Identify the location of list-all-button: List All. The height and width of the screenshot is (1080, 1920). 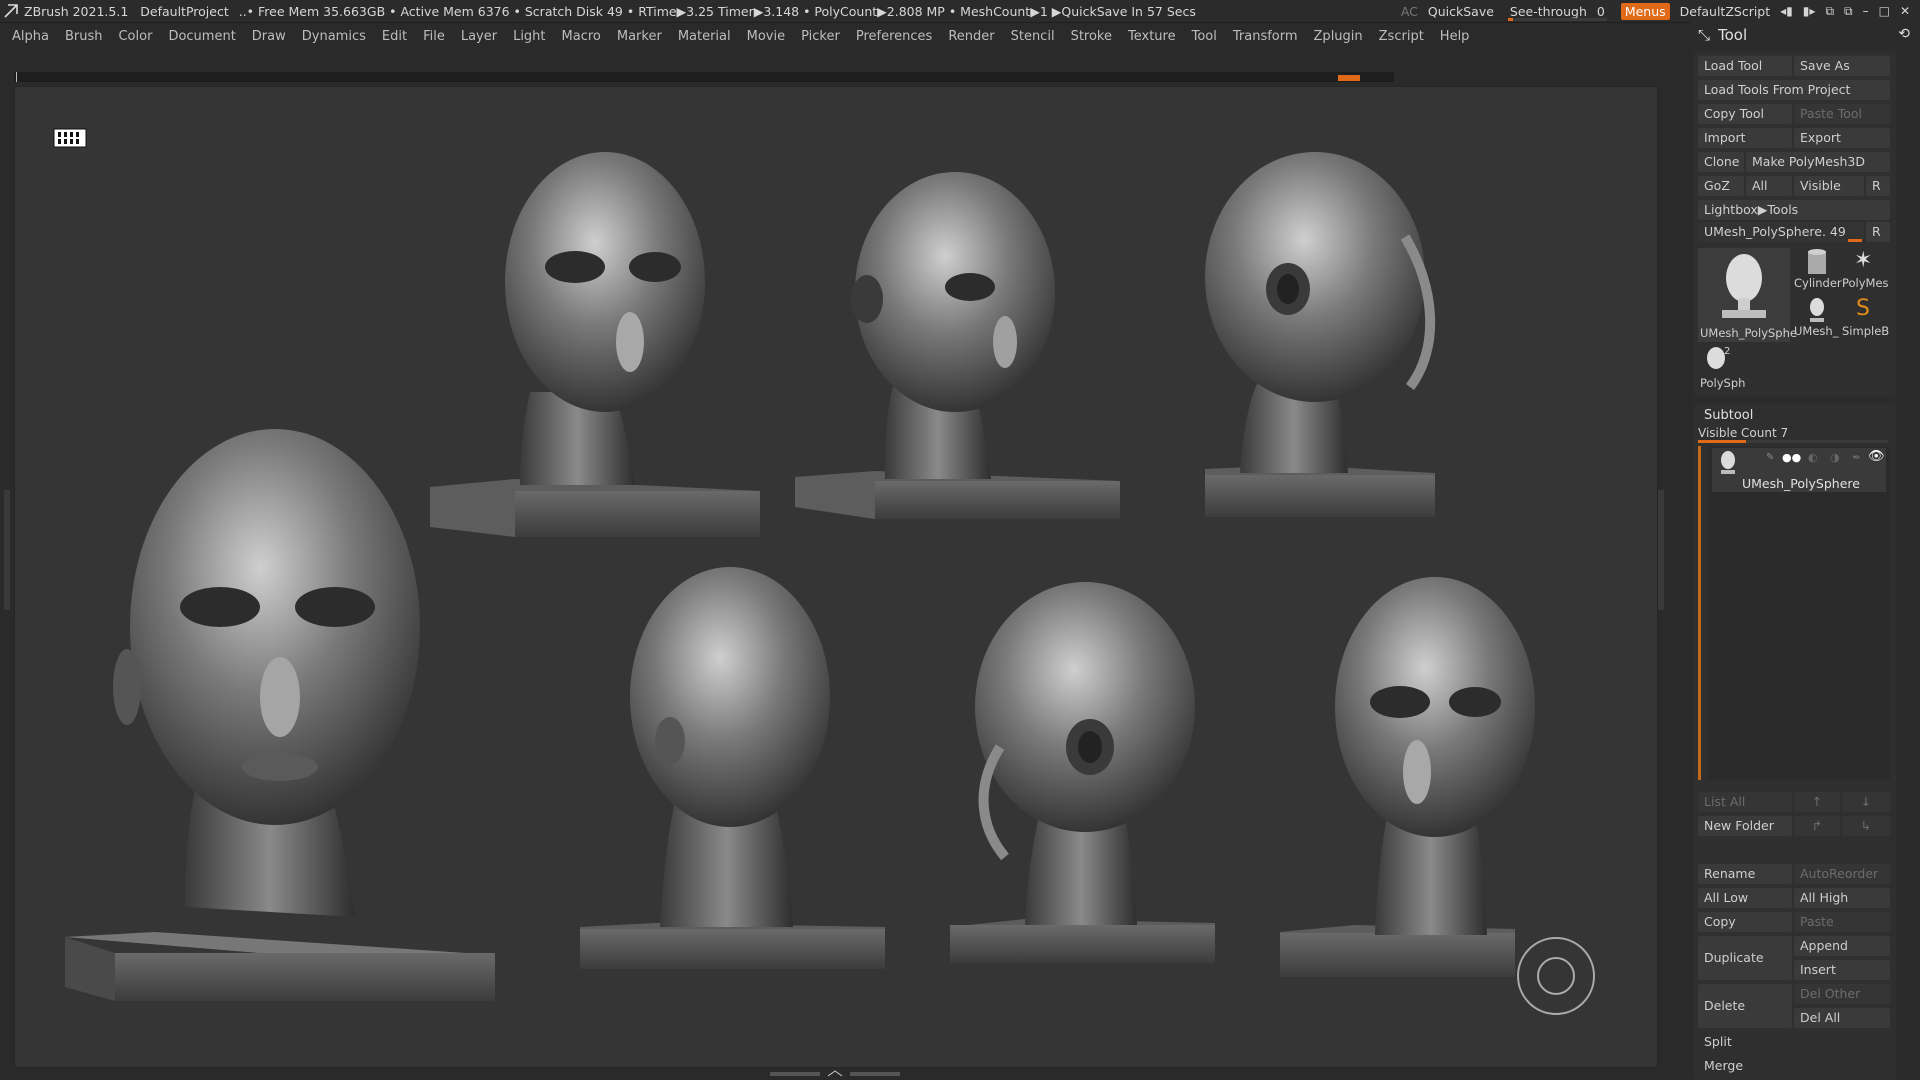
(1745, 802).